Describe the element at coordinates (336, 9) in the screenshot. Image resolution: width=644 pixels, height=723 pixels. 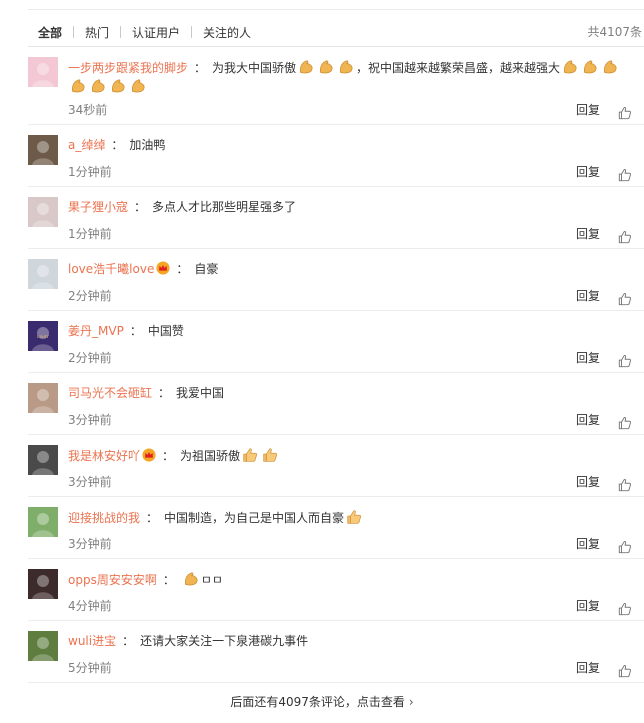
I see `top-divider` at that location.